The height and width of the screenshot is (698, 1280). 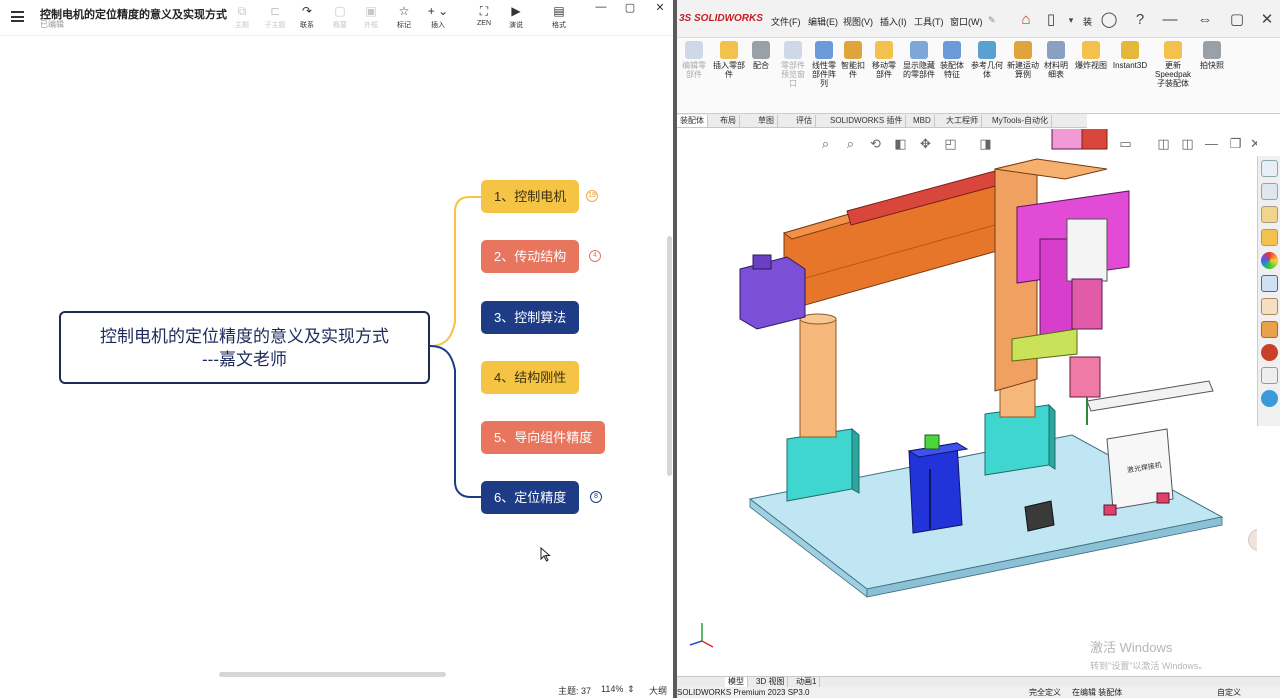 What do you see at coordinates (1269, 260) in the screenshot?
I see `appearances-icon` at bounding box center [1269, 260].